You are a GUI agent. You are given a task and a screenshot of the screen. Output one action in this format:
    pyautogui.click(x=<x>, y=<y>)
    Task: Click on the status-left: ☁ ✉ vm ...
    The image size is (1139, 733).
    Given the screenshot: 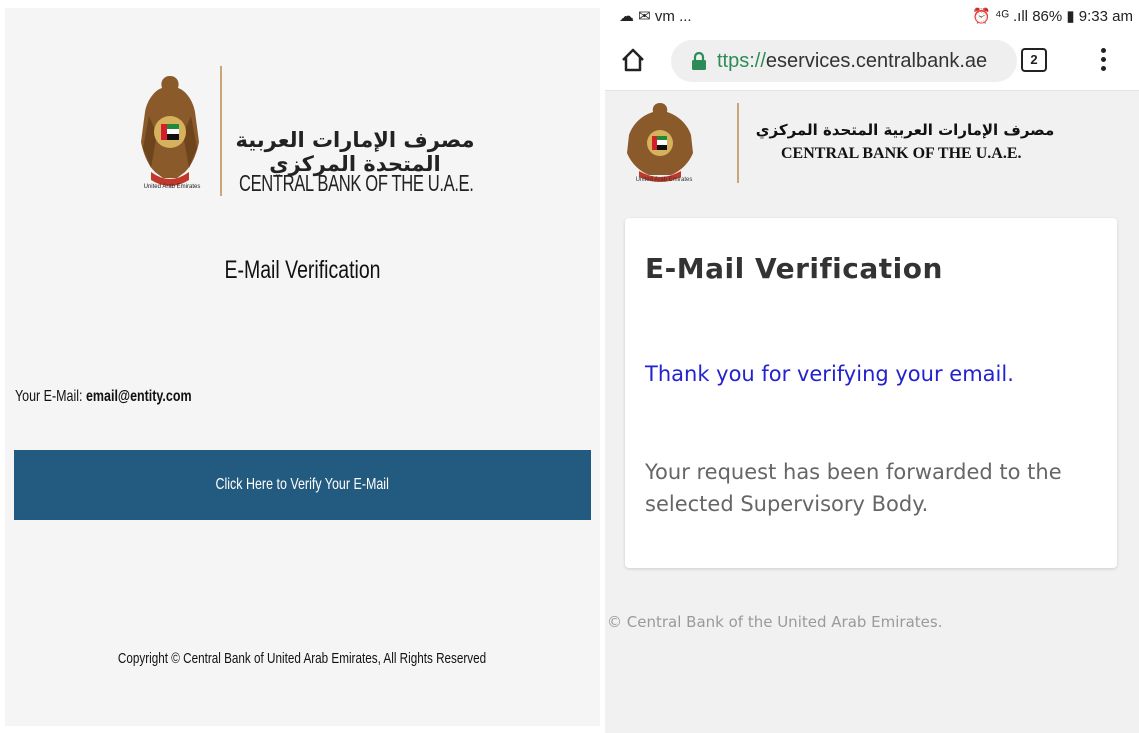 What is the action you would take?
    pyautogui.click(x=655, y=16)
    